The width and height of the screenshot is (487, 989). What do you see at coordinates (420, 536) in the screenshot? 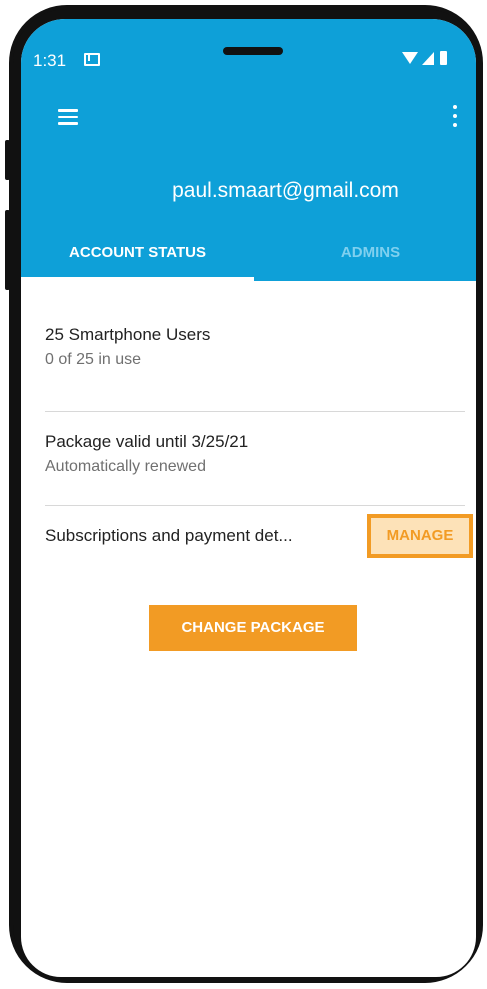
I see `manage-button: MANAGE` at bounding box center [420, 536].